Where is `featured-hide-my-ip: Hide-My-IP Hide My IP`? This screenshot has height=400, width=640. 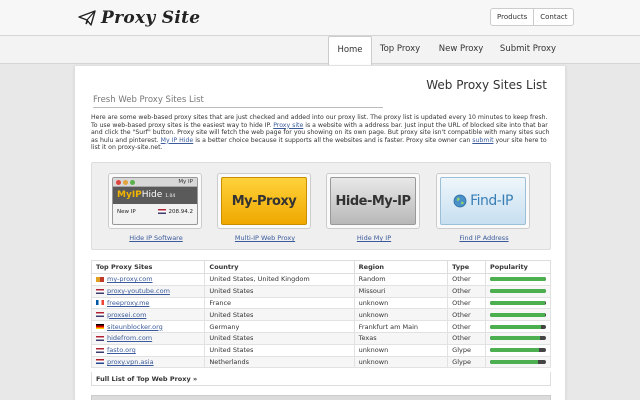
featured-hide-my-ip: Hide-My-IP Hide My IP is located at coordinates (374, 207).